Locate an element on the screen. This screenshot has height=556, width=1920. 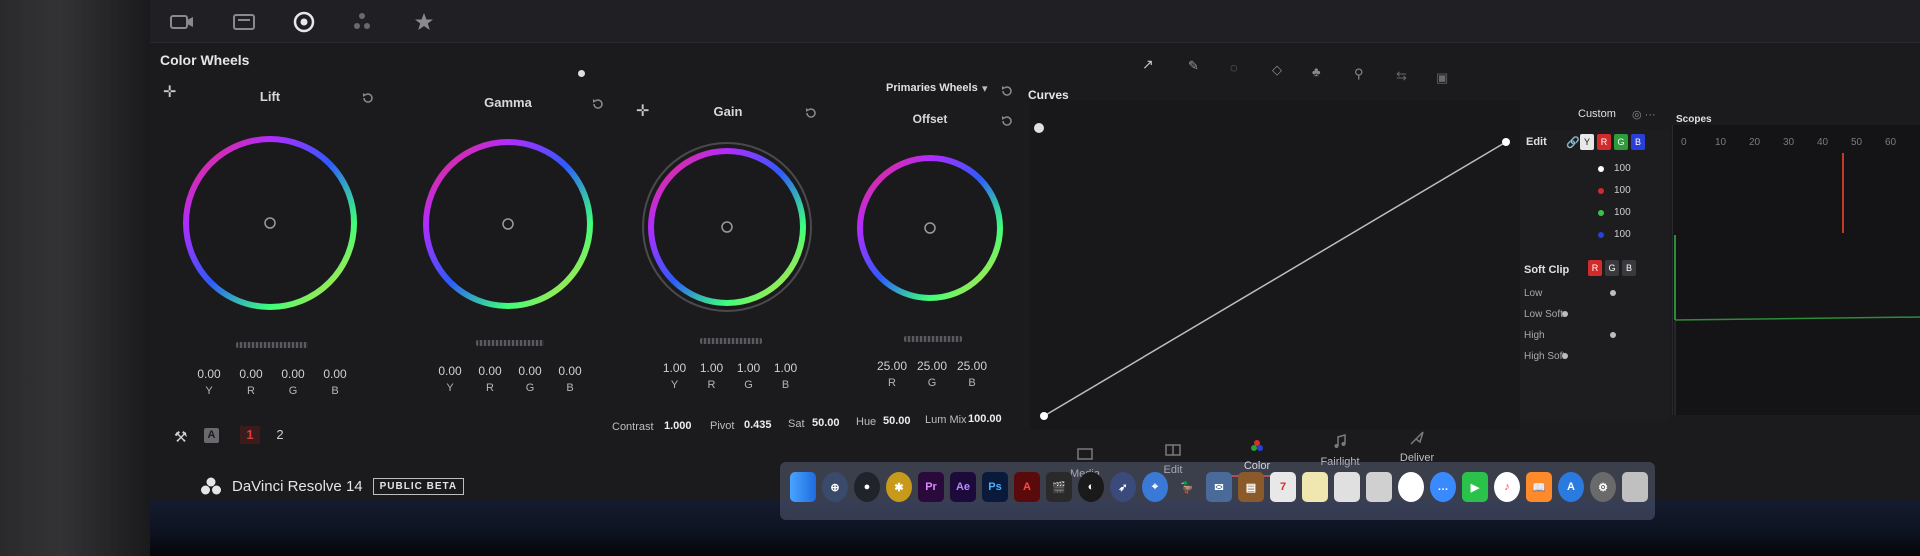
photoshop-app-icon: Ps is located at coordinates (995, 487).